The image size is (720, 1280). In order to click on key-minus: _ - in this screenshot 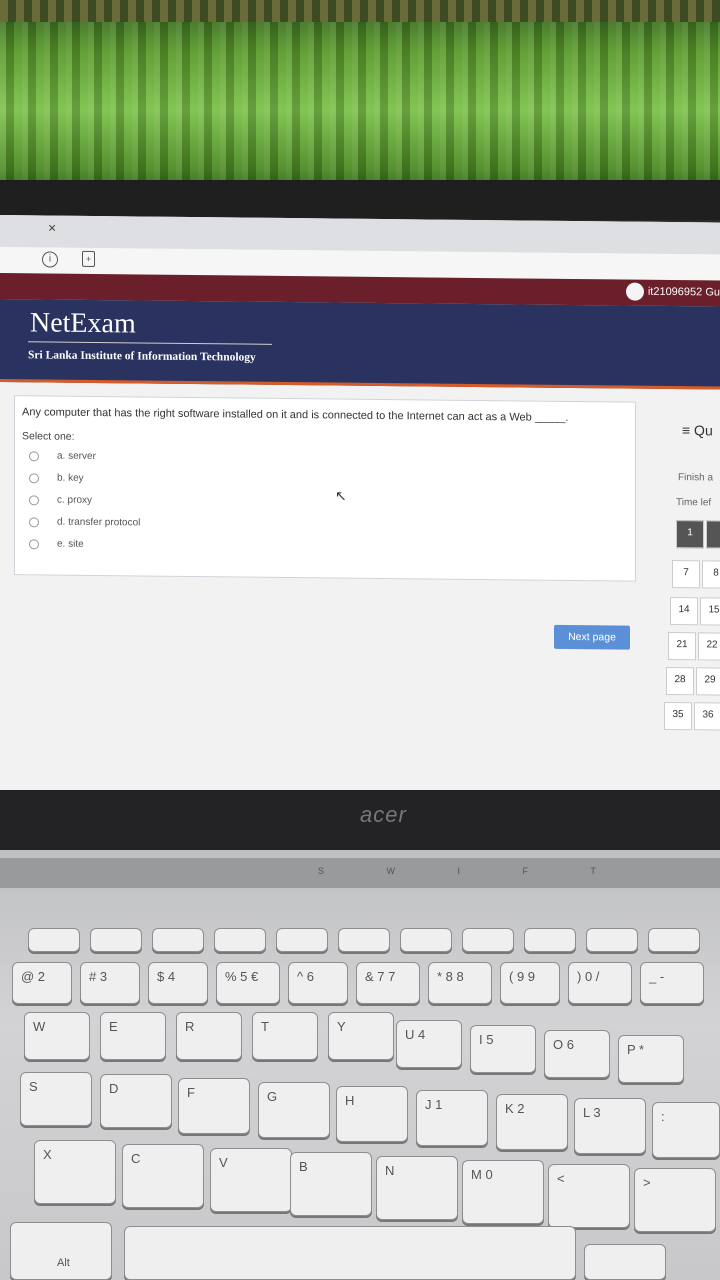, I will do `click(672, 983)`.